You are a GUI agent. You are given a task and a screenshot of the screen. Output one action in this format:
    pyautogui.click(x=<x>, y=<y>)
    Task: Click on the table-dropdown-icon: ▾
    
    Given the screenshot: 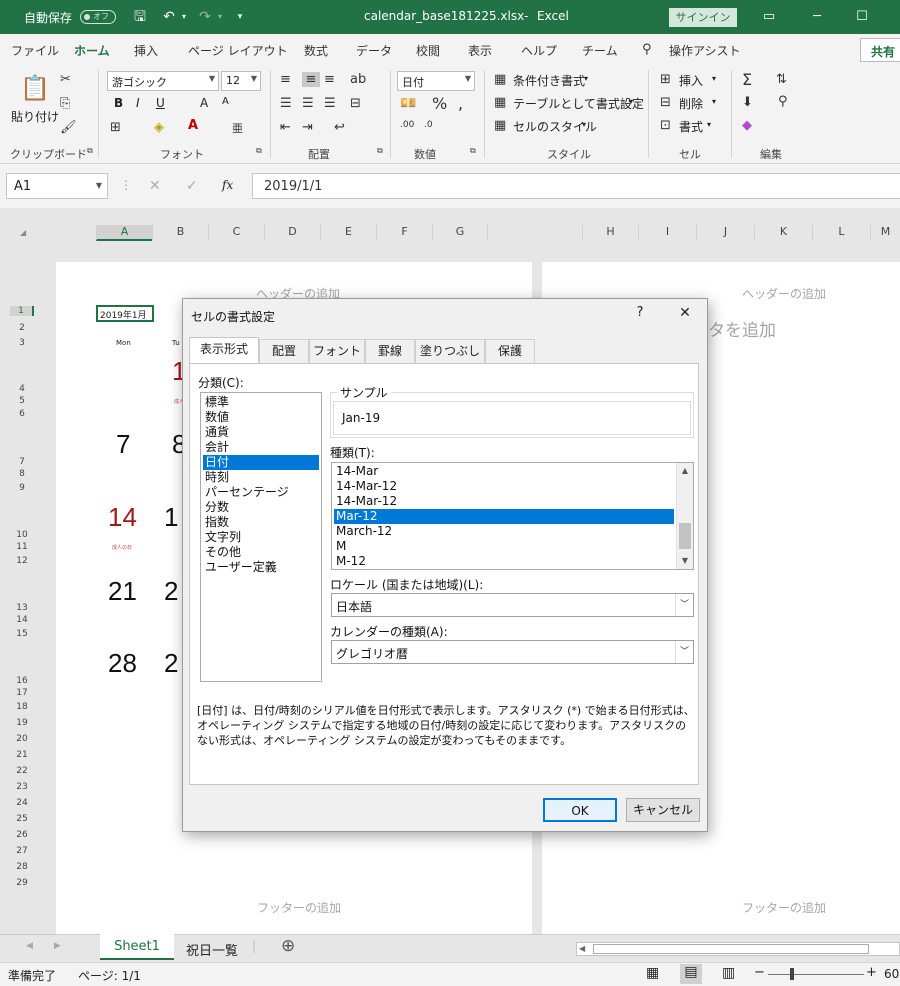 What is the action you would take?
    pyautogui.click(x=631, y=101)
    